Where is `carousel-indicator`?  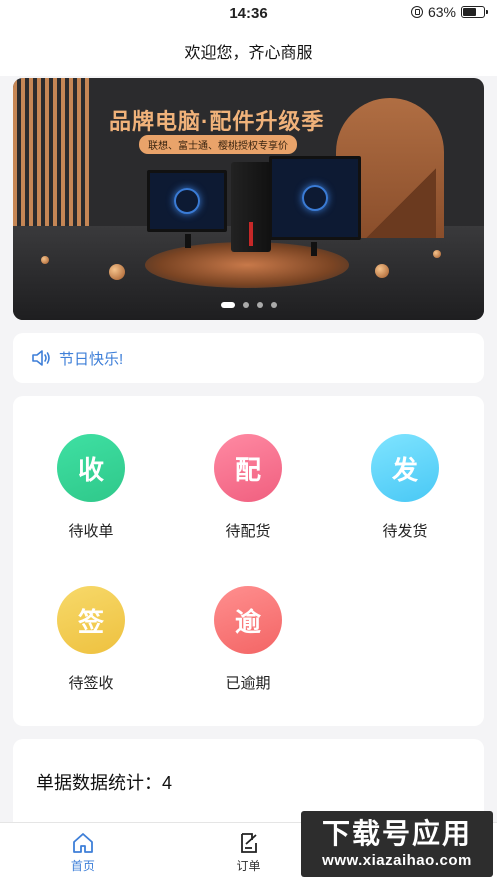
carousel-indicator is located at coordinates (248, 305).